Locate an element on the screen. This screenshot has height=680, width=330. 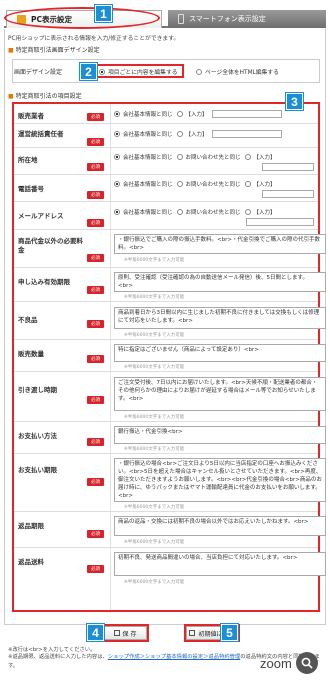
smartphone-icon is located at coordinates (181, 19).